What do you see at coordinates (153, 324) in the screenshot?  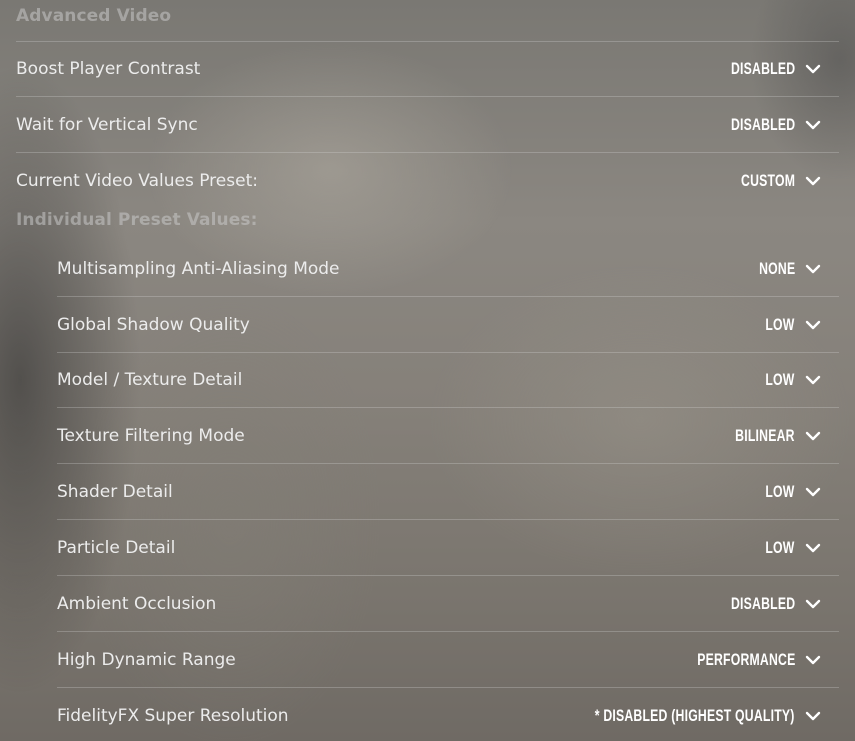 I see `setting-label: Global Shadow Quality` at bounding box center [153, 324].